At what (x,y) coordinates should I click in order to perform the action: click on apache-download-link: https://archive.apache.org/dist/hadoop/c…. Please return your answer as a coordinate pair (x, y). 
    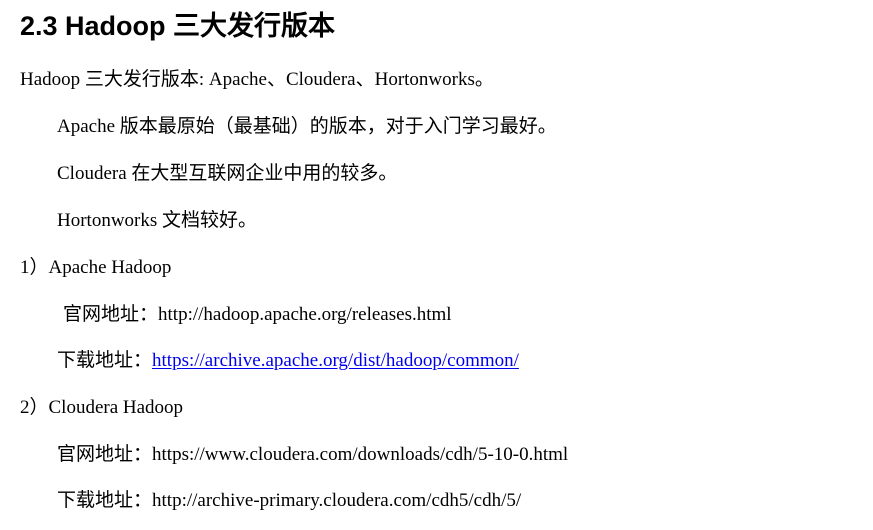
    Looking at the image, I should click on (335, 360).